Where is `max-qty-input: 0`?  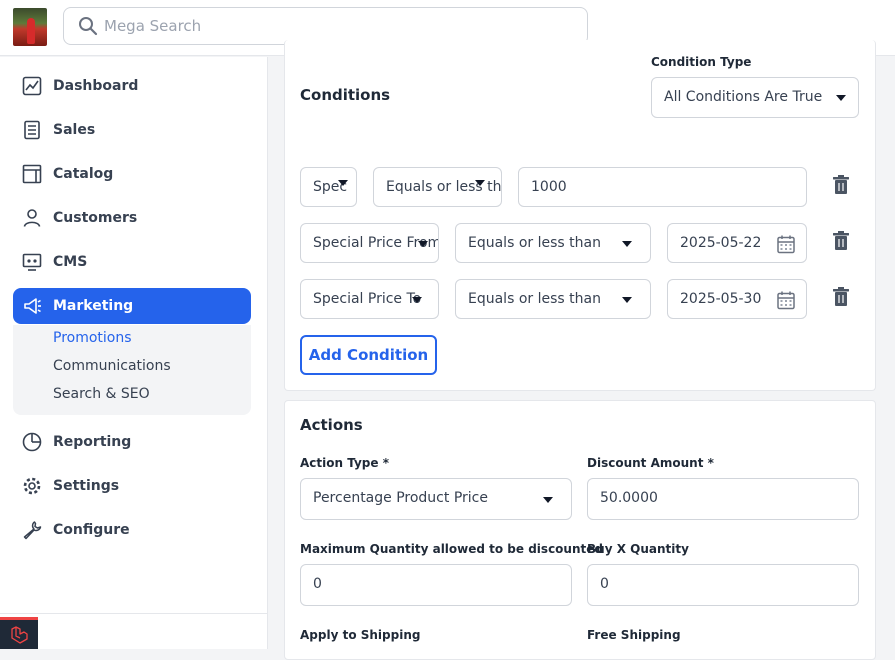
max-qty-input: 0 is located at coordinates (436, 585).